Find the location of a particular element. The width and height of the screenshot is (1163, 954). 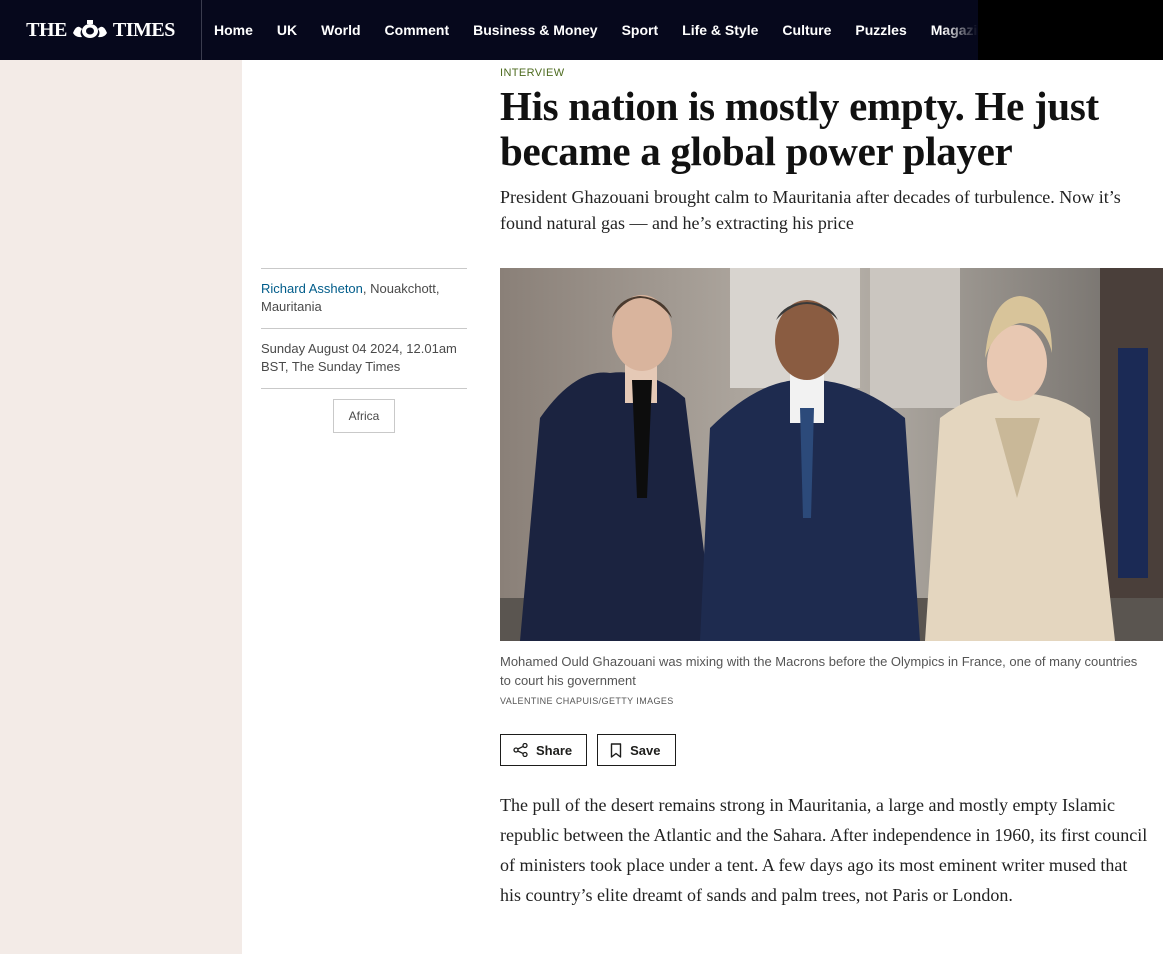

tag-wrapper: Africa is located at coordinates (364, 411).